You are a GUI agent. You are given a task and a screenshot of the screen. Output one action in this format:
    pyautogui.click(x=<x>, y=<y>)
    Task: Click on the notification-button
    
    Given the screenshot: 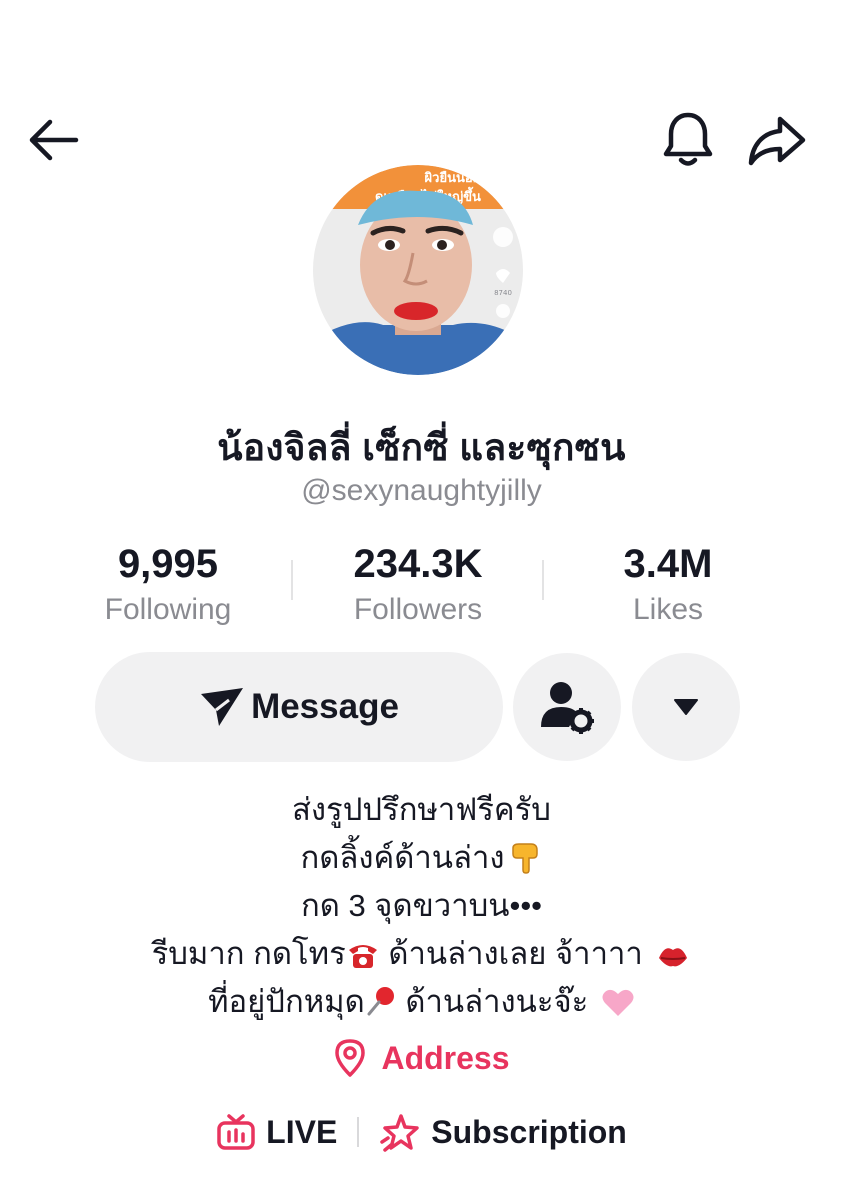 What is the action you would take?
    pyautogui.click(x=688, y=139)
    